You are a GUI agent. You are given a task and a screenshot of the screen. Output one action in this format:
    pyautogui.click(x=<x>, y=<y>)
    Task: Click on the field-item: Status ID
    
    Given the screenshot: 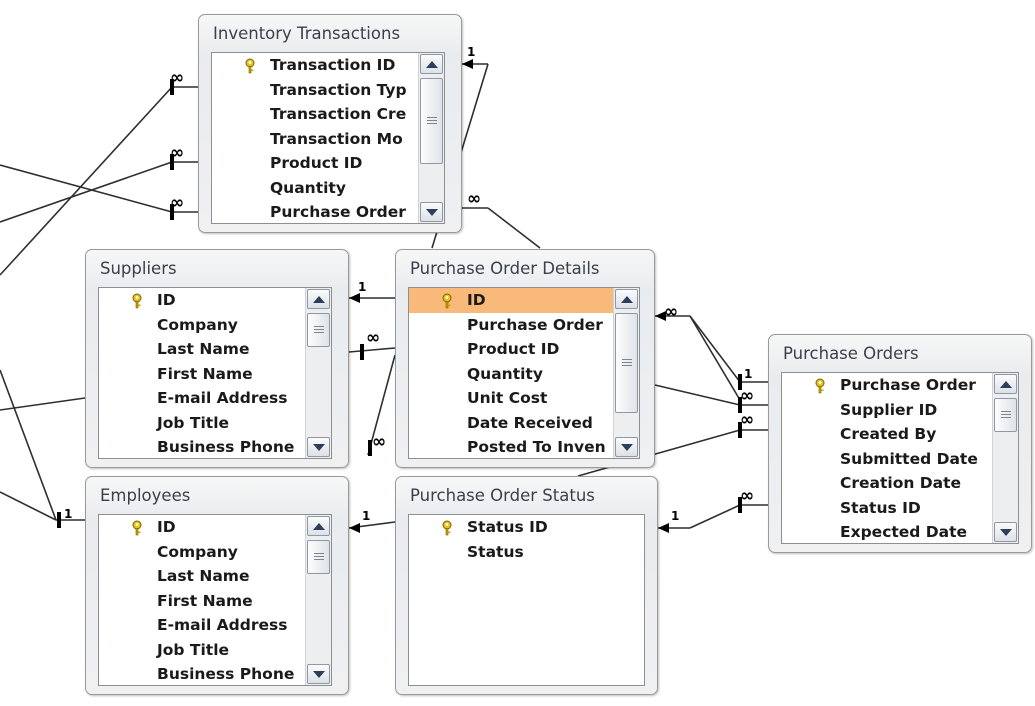 What is the action you would take?
    pyautogui.click(x=900, y=508)
    